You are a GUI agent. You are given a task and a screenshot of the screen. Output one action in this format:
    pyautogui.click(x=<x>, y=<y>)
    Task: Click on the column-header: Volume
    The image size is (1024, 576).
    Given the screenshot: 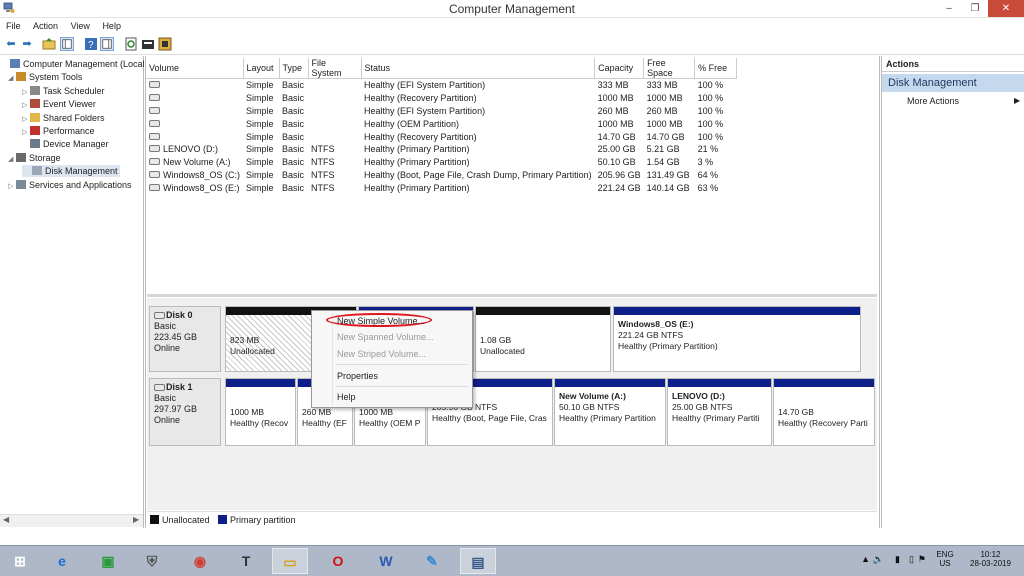 What is the action you would take?
    pyautogui.click(x=195, y=68)
    